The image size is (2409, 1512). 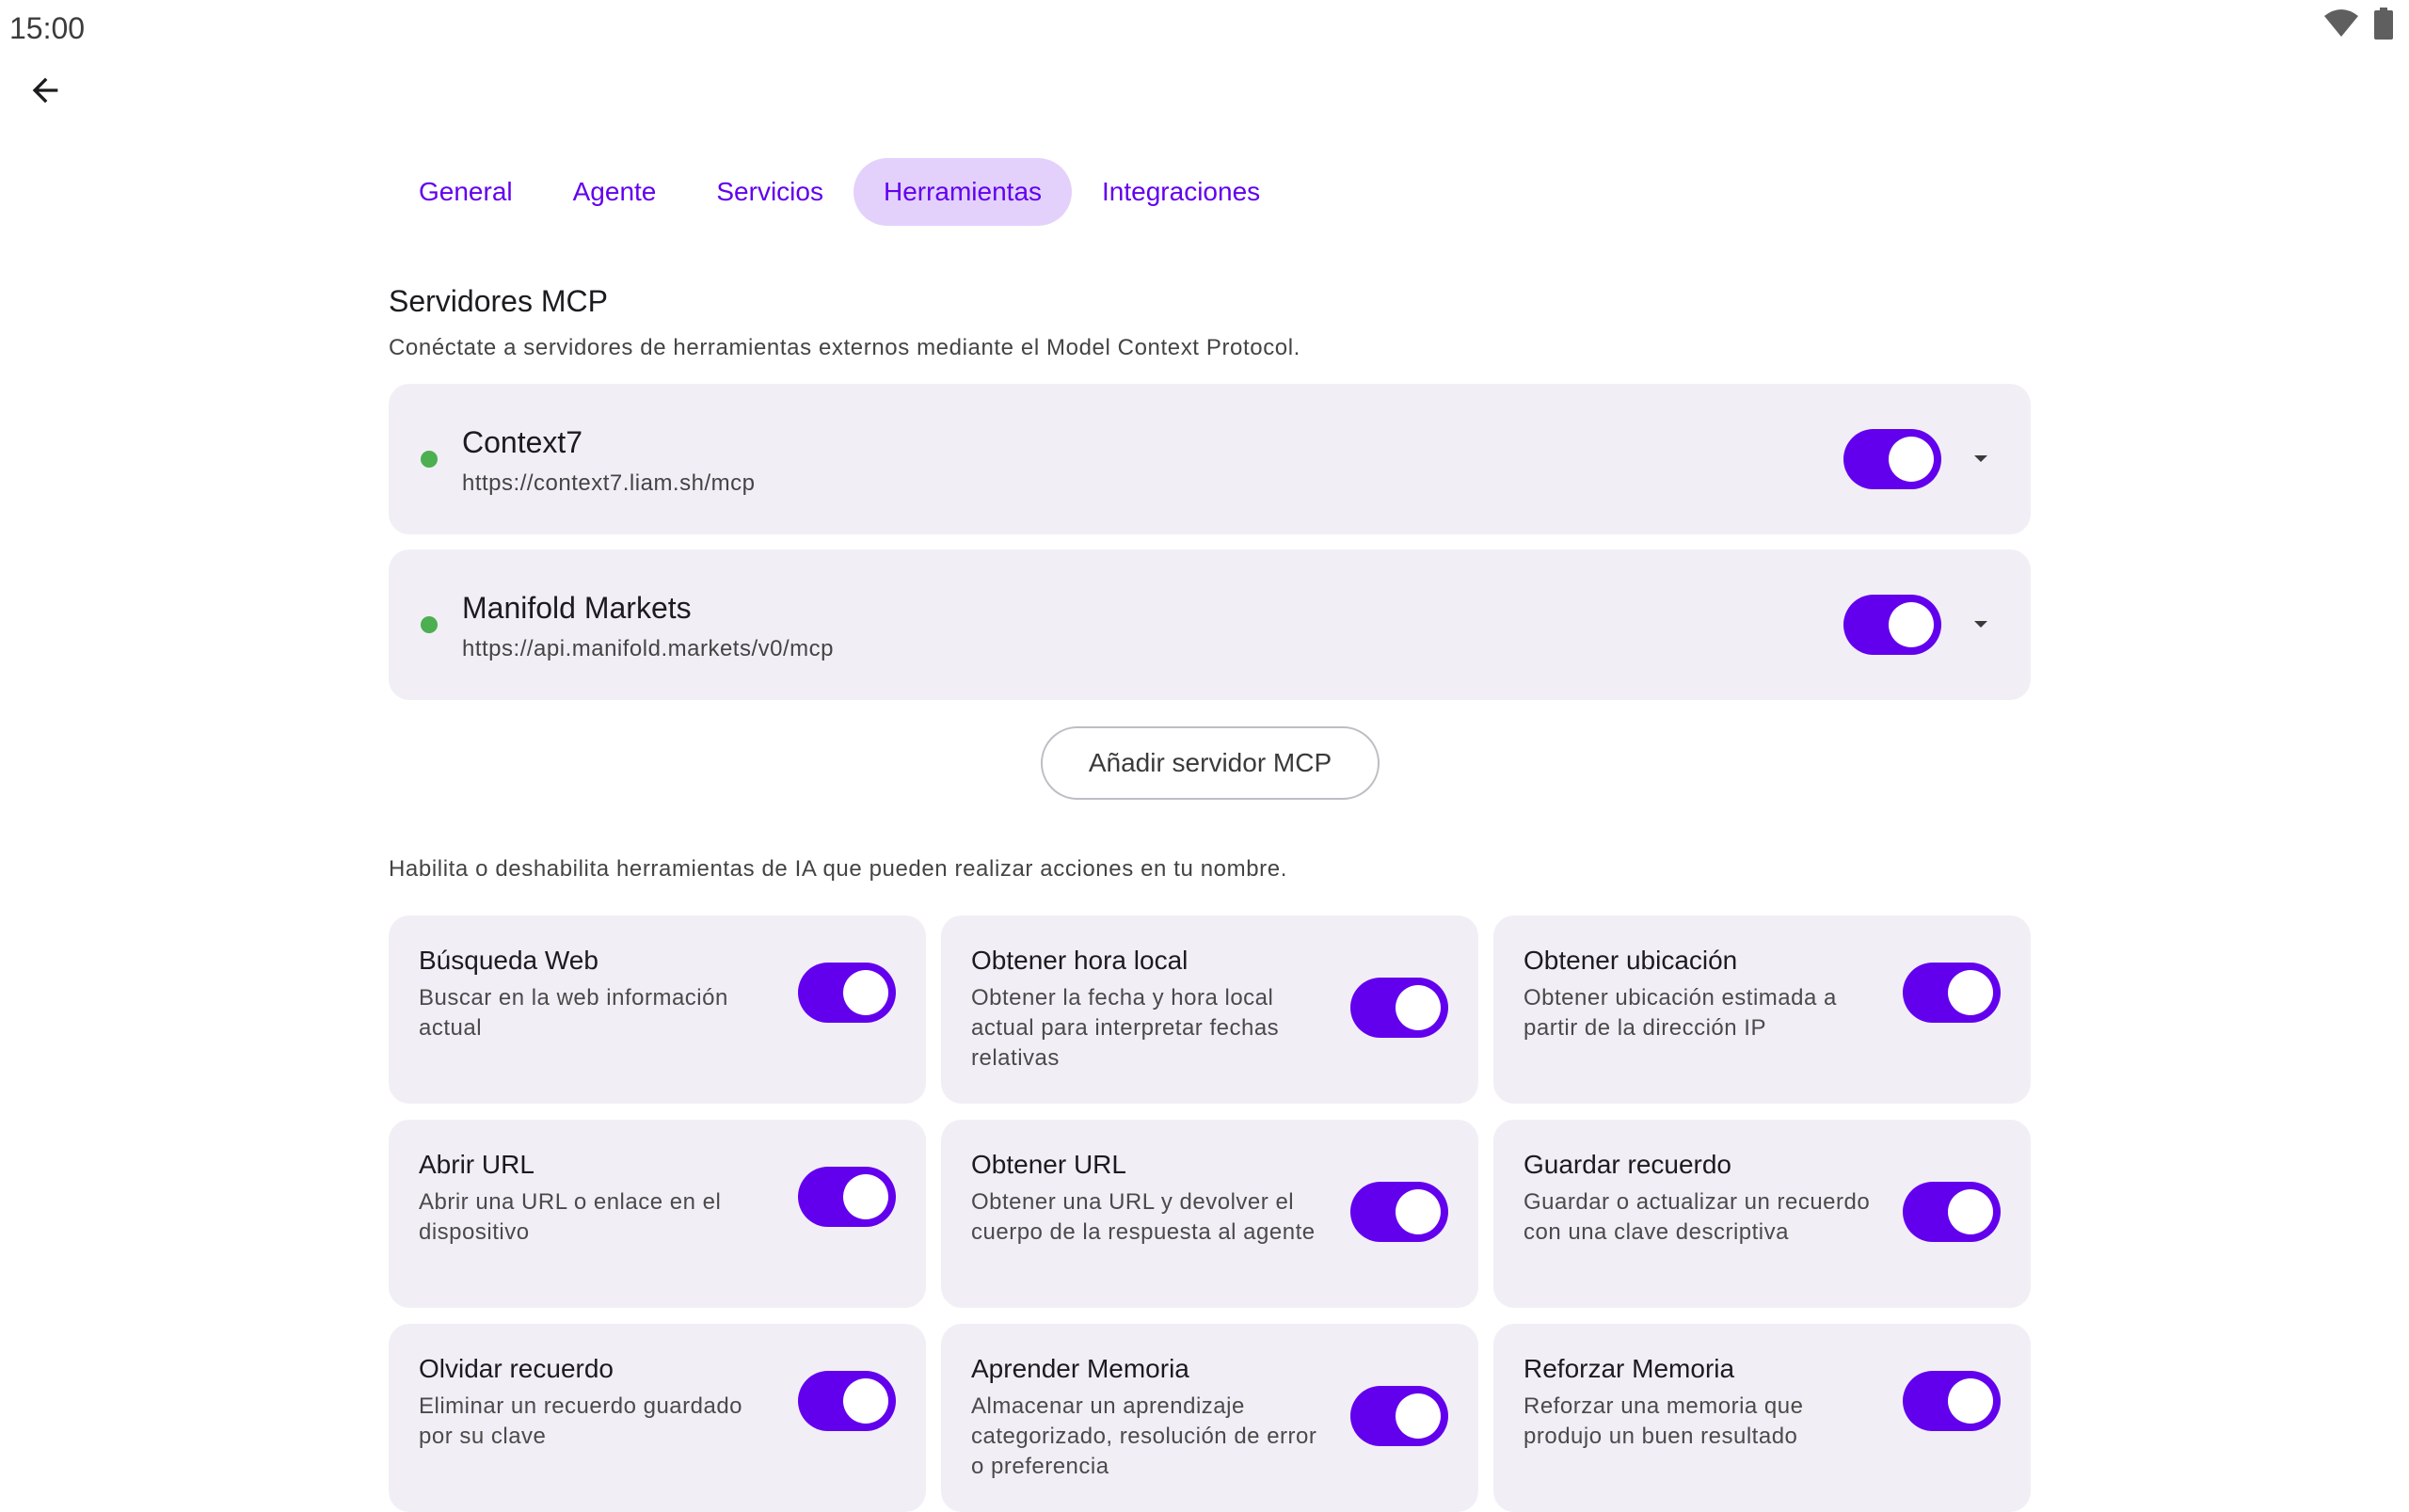 I want to click on server-name: Manifold Markets, so click(x=577, y=608).